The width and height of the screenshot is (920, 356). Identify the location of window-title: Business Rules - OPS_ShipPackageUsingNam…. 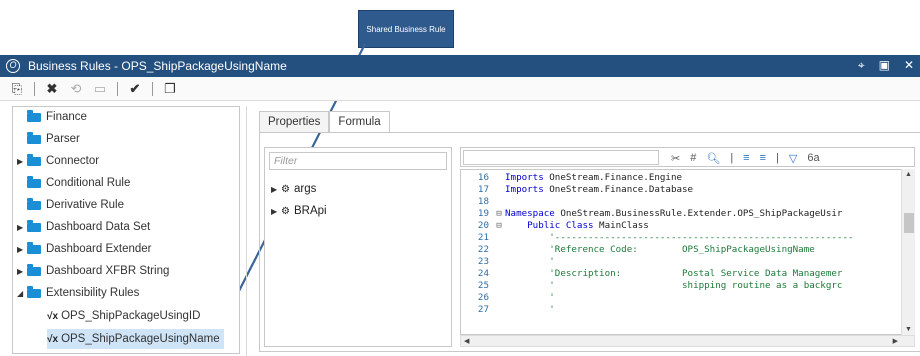
(157, 66).